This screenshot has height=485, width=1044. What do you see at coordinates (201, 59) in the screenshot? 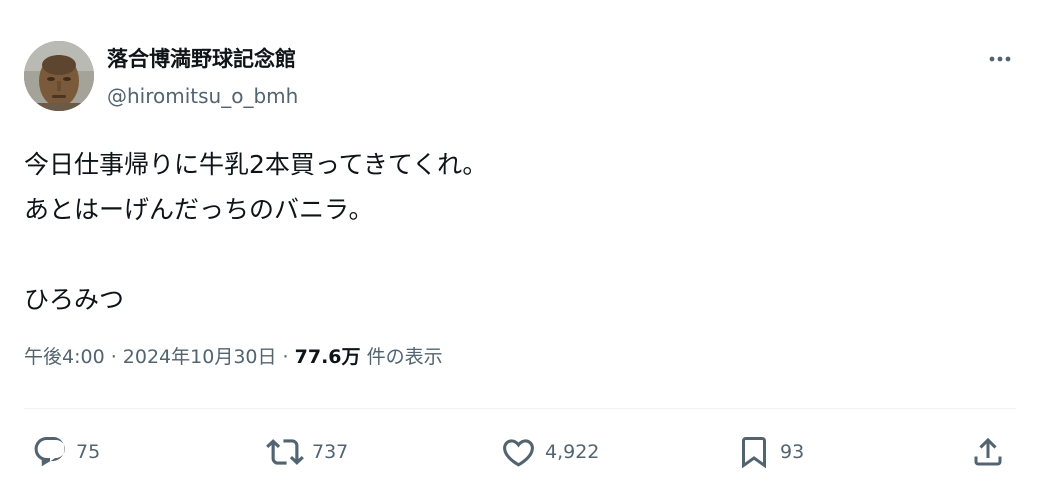
I see `author-display-name: 落合博満野球記念館` at bounding box center [201, 59].